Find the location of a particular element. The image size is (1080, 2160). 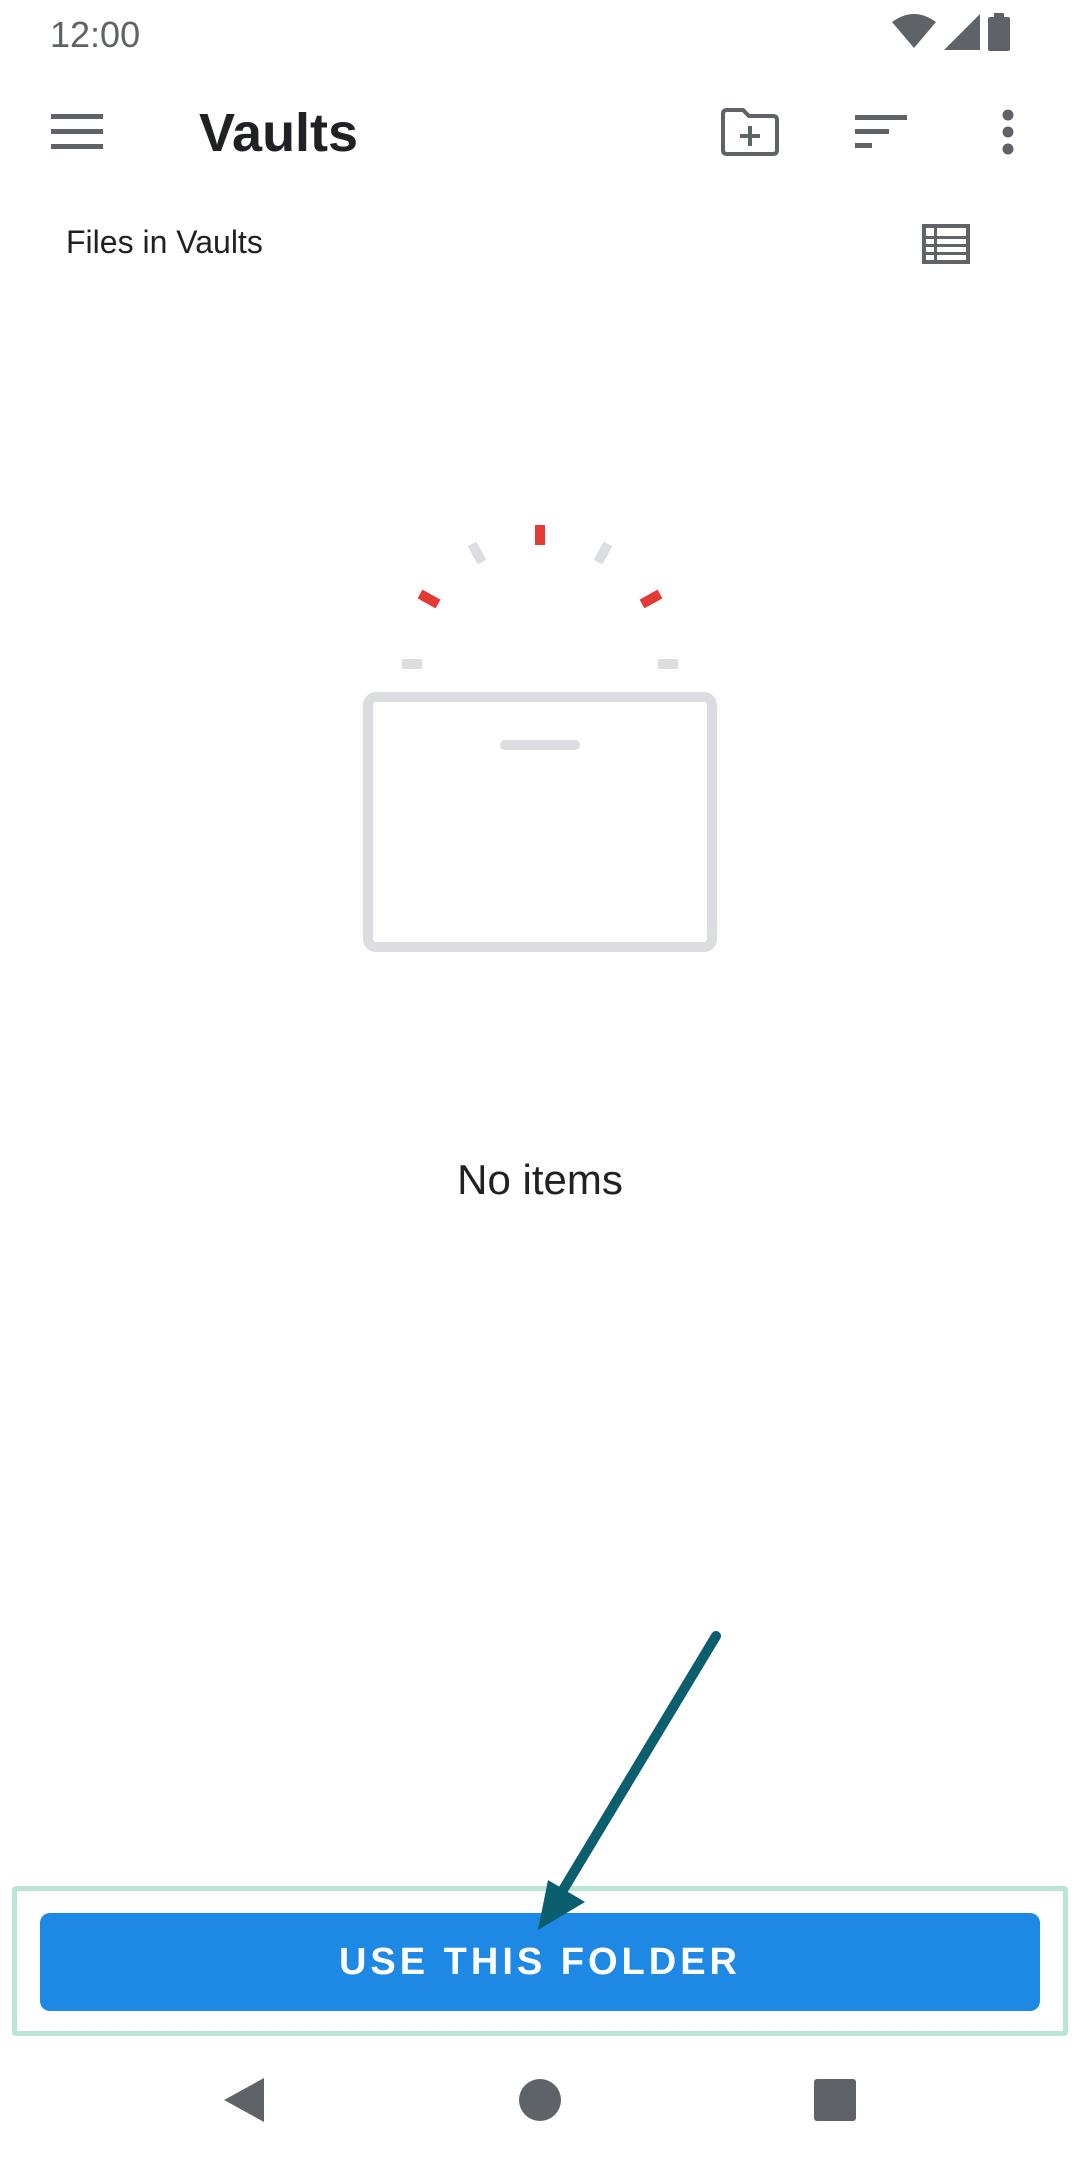

status-icons is located at coordinates (951, 34).